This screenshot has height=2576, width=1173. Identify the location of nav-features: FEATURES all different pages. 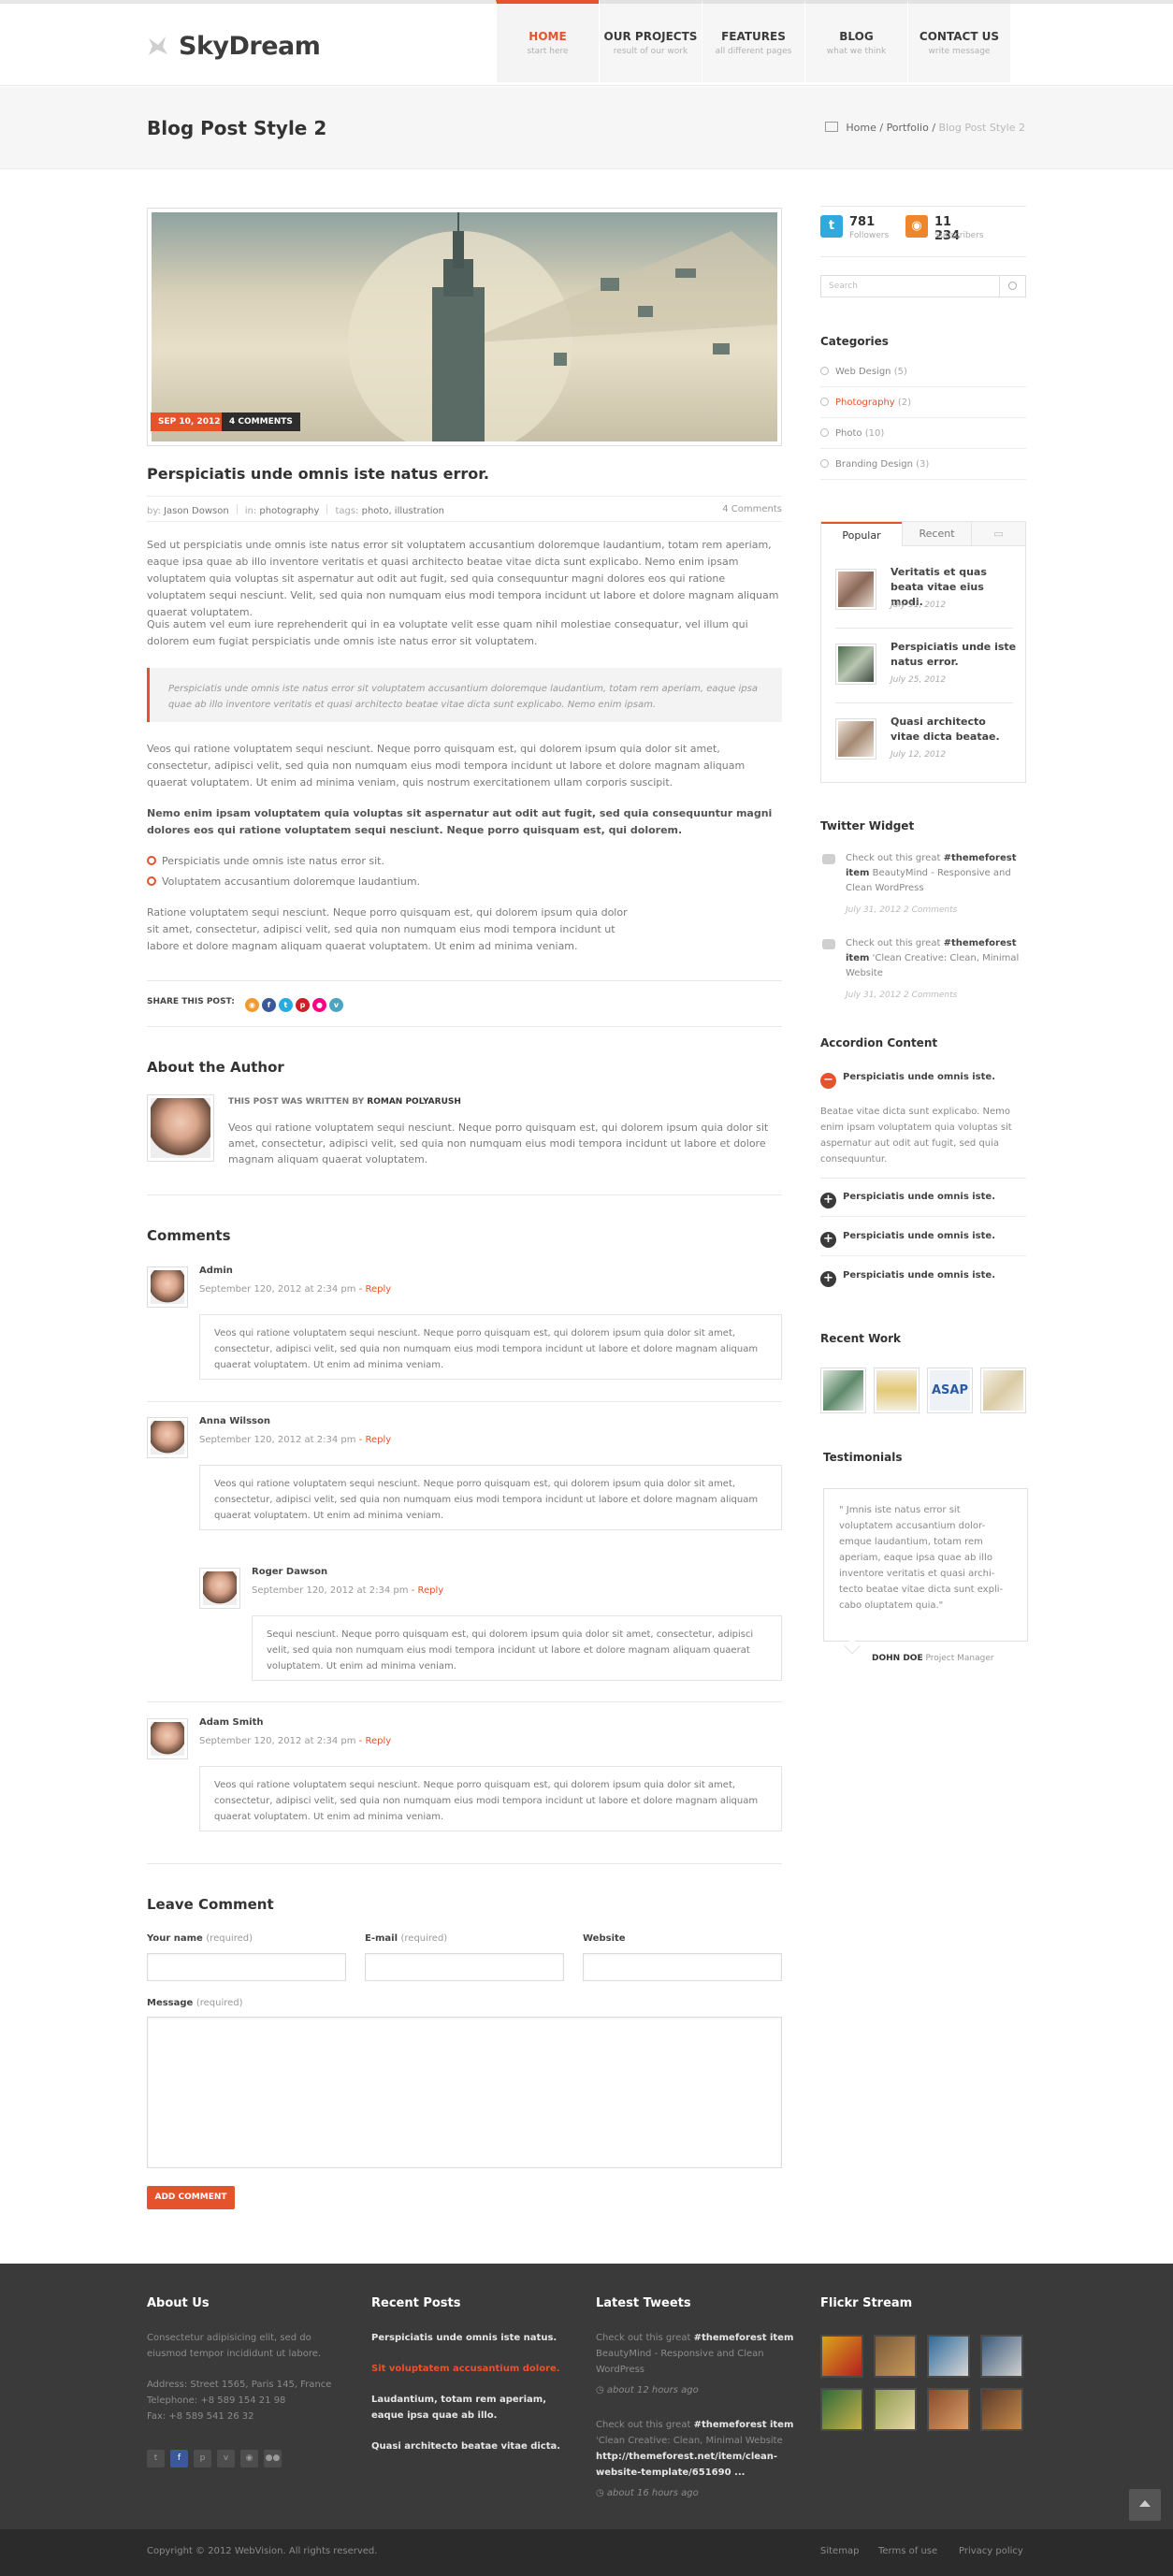
(753, 41).